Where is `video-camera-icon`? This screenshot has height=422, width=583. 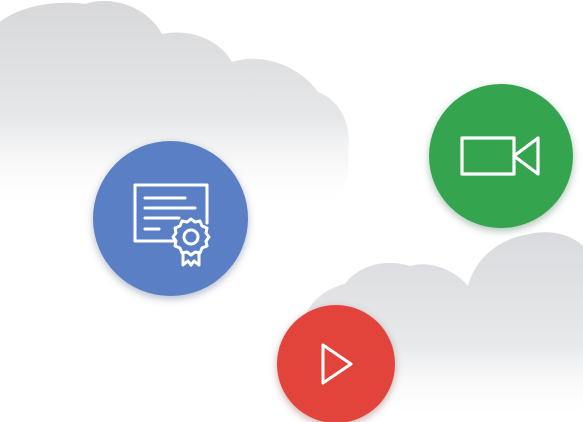 video-camera-icon is located at coordinates (500, 156).